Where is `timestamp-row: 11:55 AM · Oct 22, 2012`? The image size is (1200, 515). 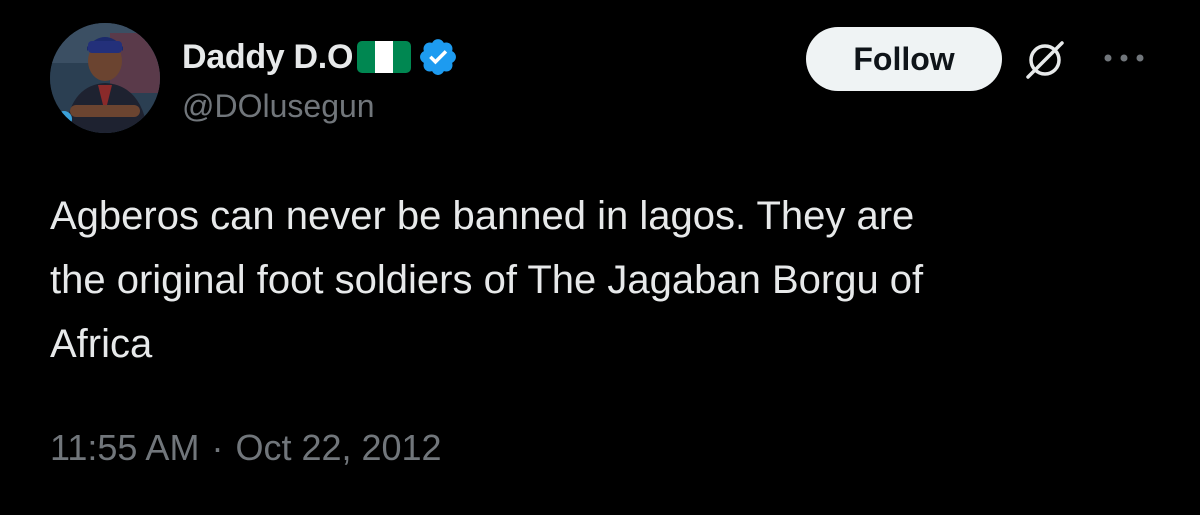
timestamp-row: 11:55 AM · Oct 22, 2012 is located at coordinates (246, 448).